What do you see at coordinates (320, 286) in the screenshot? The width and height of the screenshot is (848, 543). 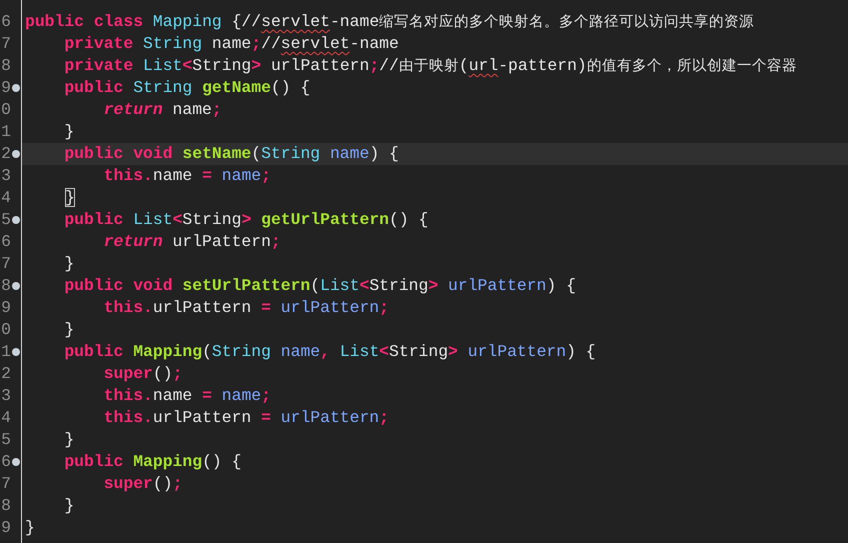 I see `code-line: public void setUrlPattern(List<String> urlPattern) {` at bounding box center [320, 286].